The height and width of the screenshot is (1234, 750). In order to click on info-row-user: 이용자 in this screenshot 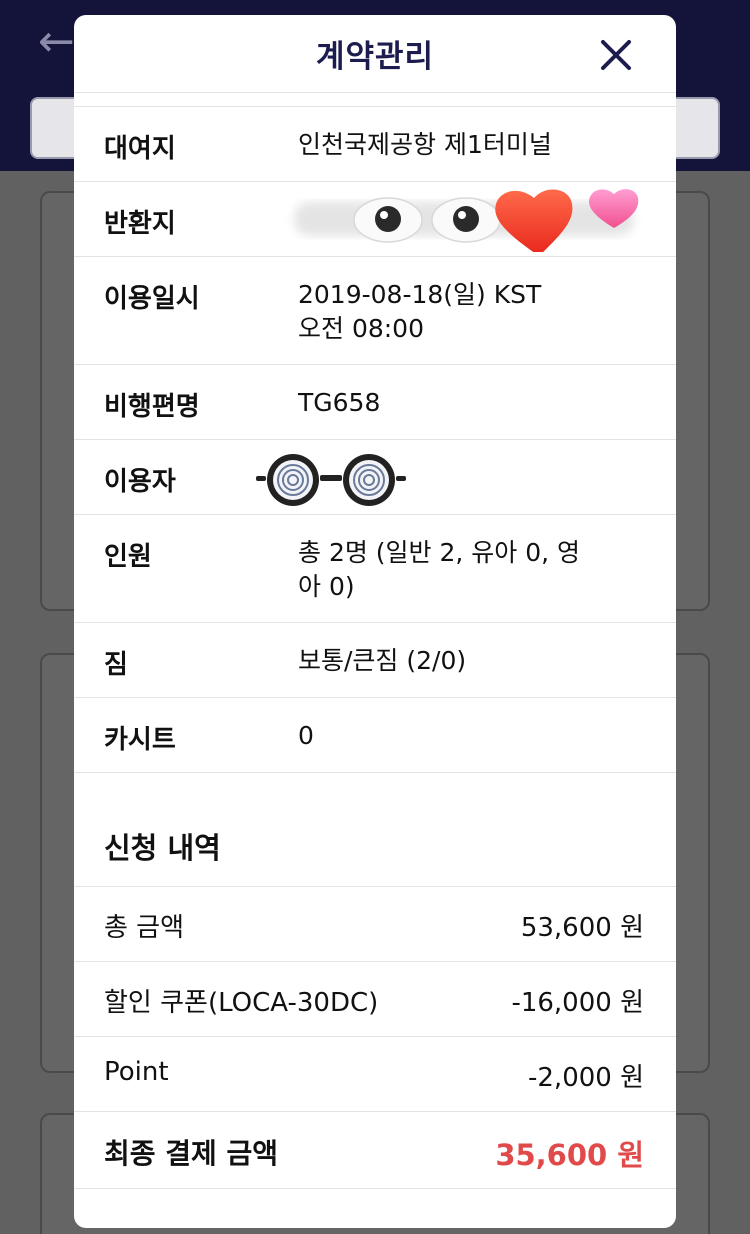, I will do `click(375, 477)`.